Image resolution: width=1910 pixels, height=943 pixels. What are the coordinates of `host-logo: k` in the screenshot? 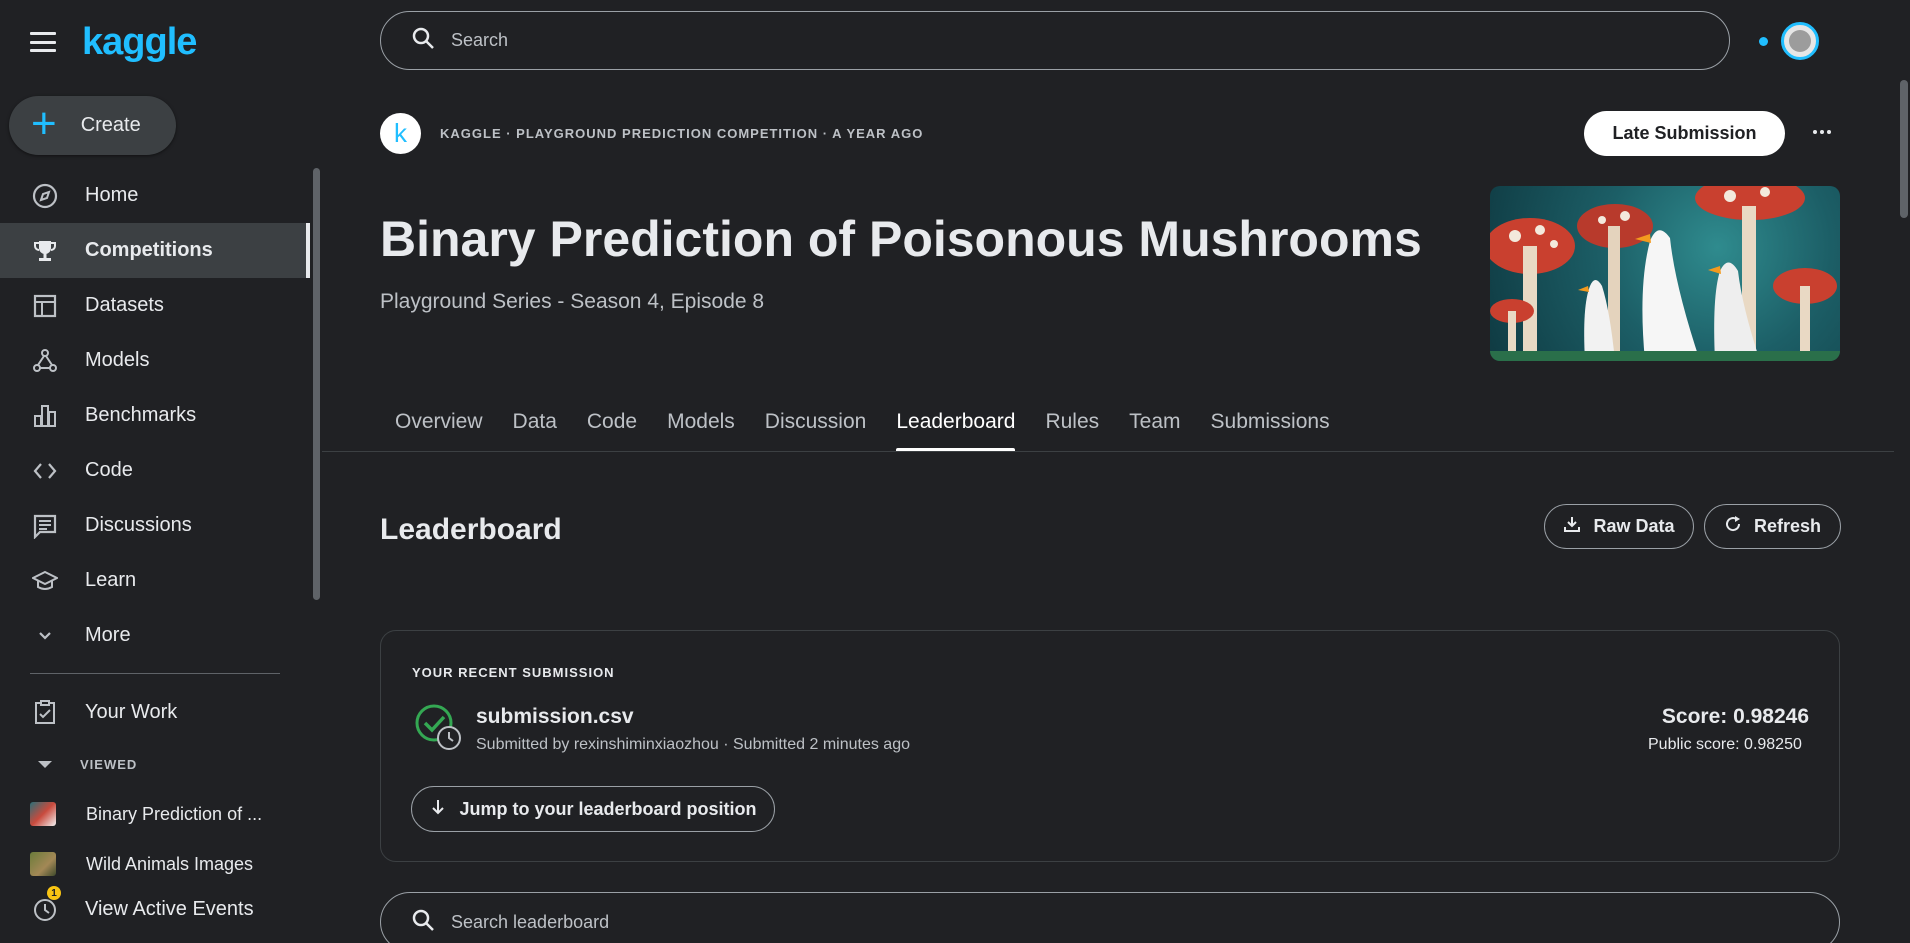 It's located at (400, 133).